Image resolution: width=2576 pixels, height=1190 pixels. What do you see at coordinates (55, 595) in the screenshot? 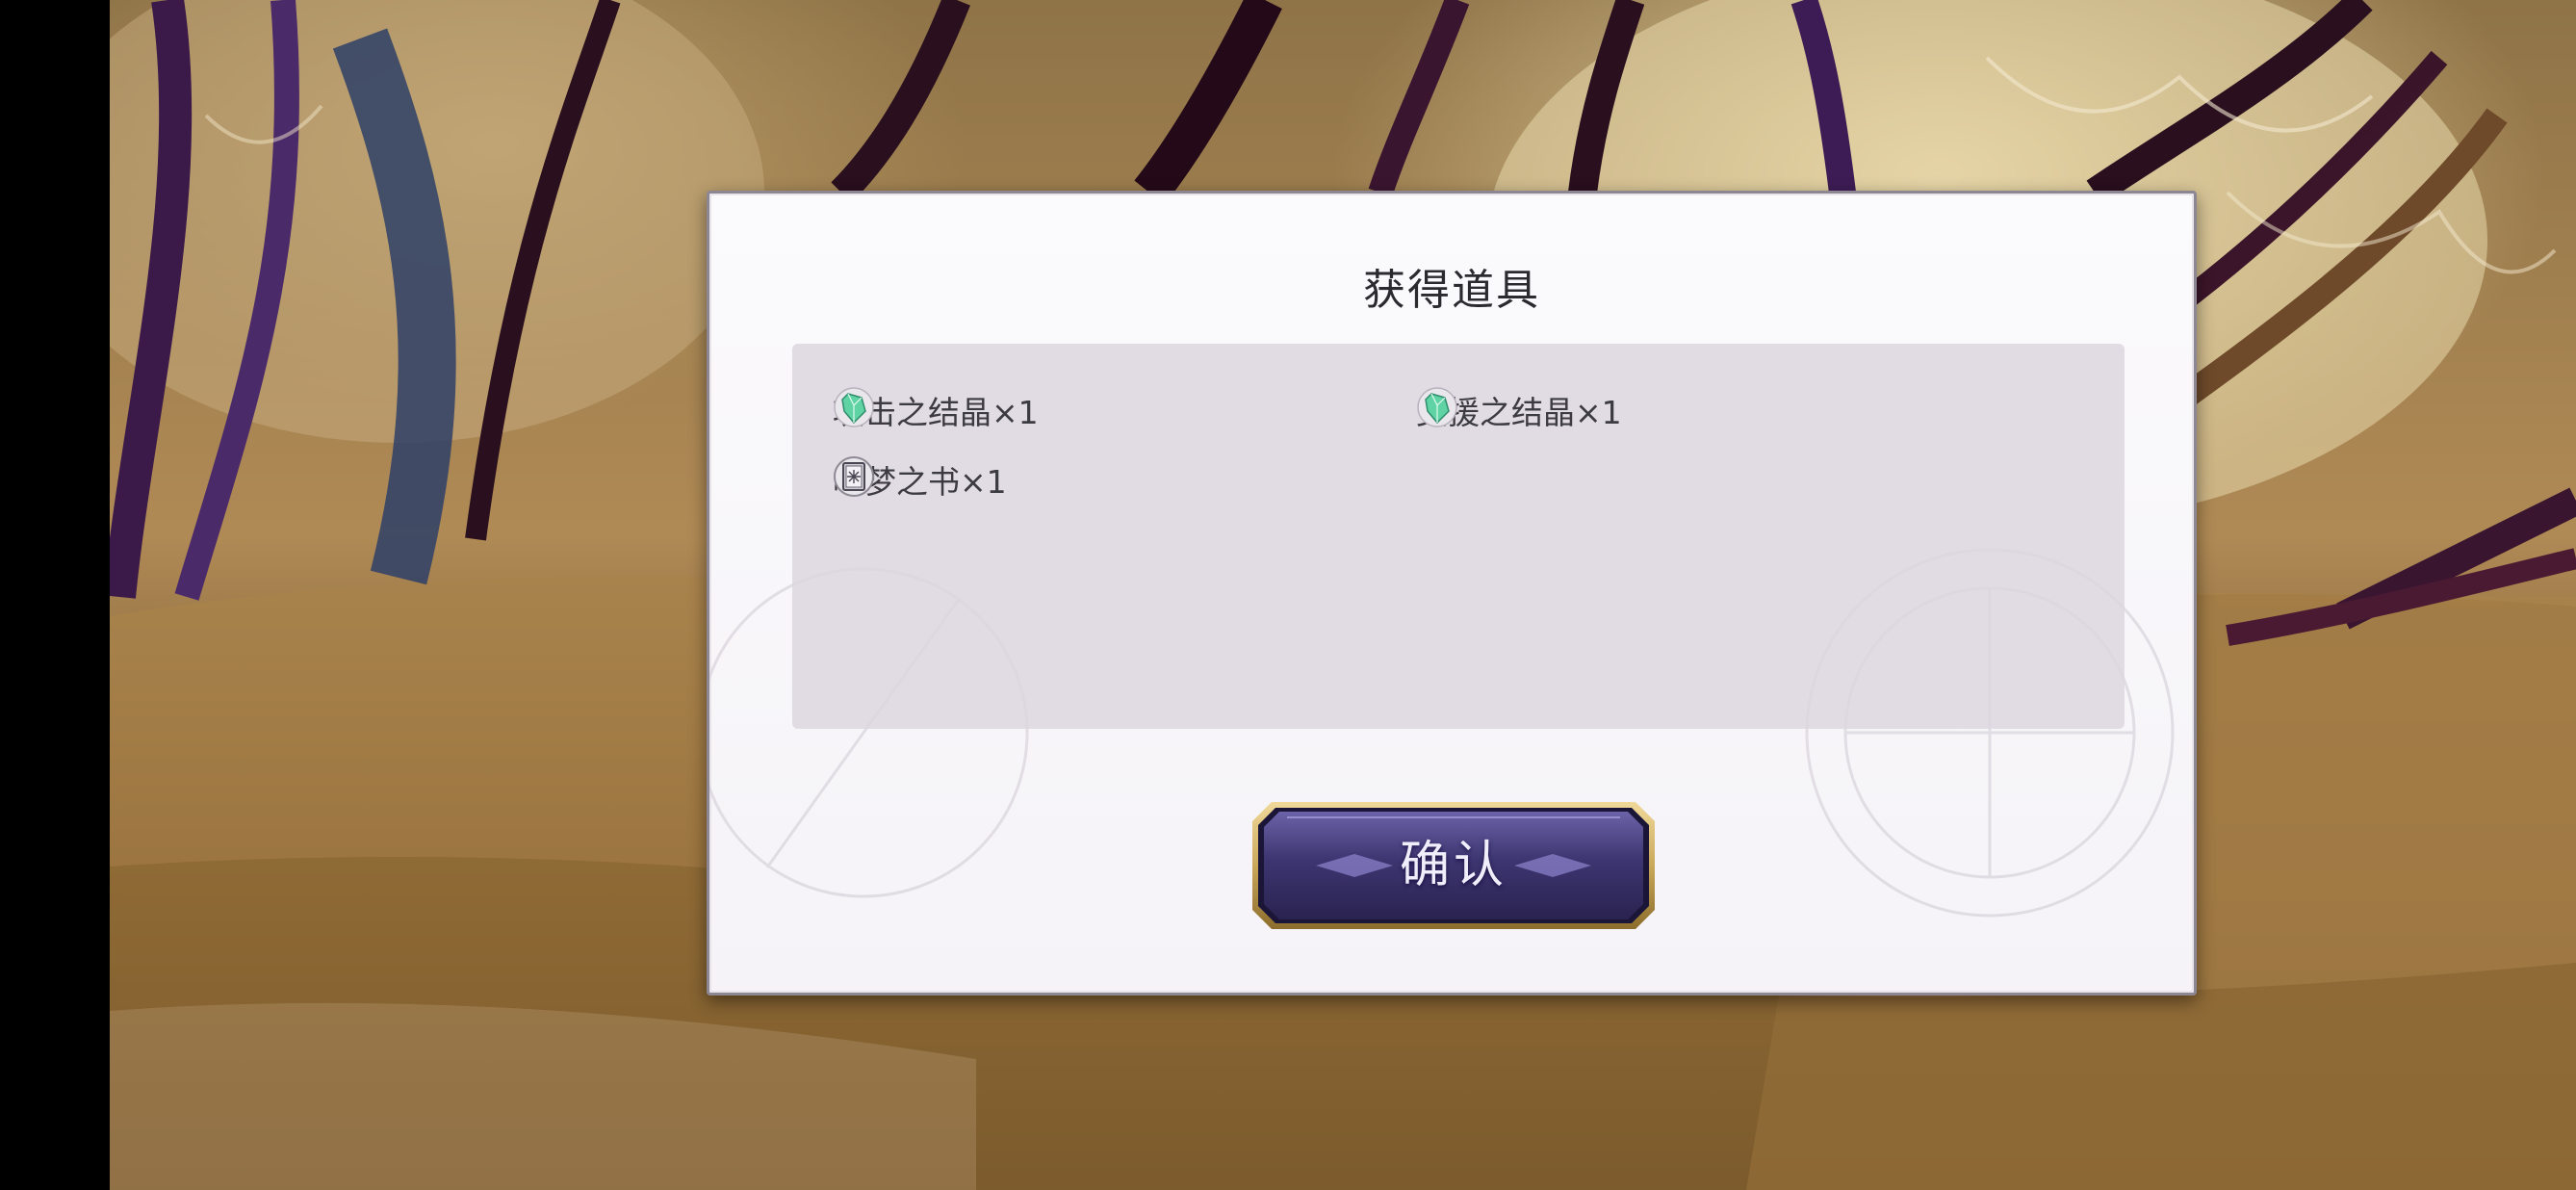
I see `left-black-bar` at bounding box center [55, 595].